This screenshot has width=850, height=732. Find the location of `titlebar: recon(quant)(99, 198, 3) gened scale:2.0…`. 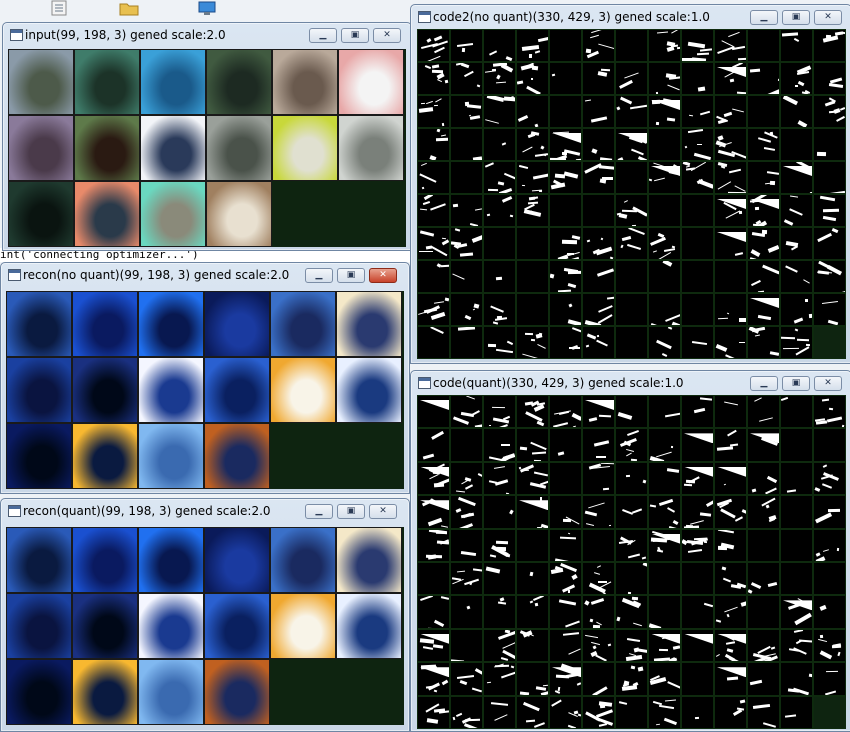

titlebar: recon(quant)(99, 198, 3) gened scale:2.0… is located at coordinates (205, 511).